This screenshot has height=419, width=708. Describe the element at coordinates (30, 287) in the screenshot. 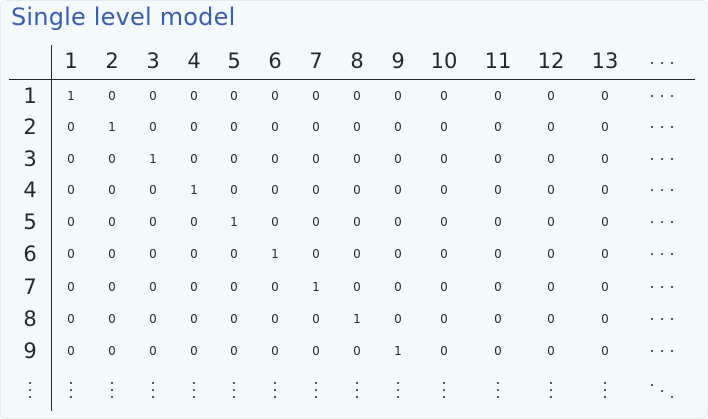

I see `row-header: 7` at that location.